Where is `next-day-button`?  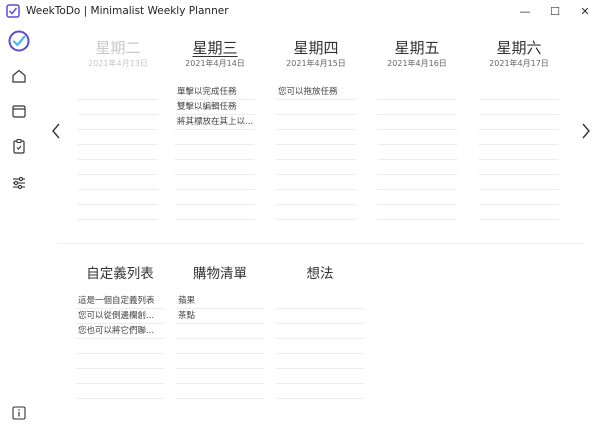
next-day-button is located at coordinates (586, 131).